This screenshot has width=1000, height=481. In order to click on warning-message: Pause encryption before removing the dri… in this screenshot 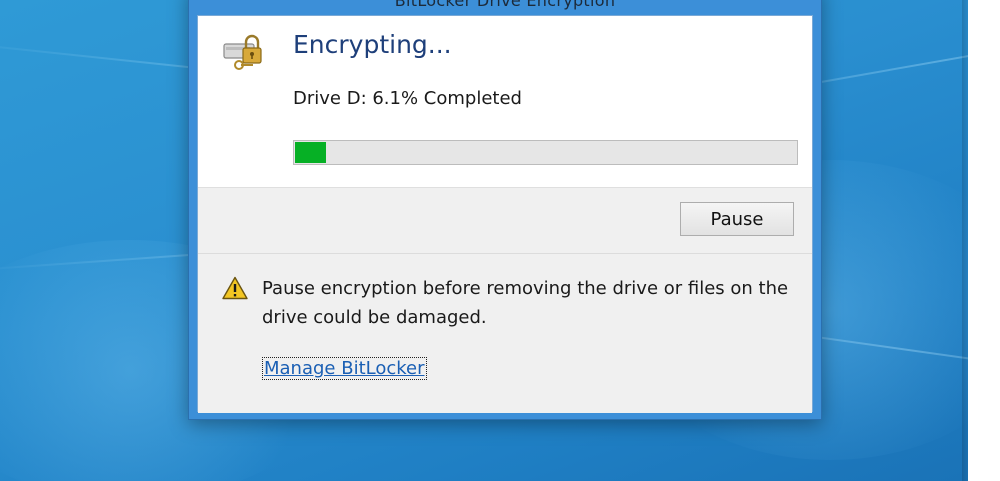, I will do `click(525, 303)`.